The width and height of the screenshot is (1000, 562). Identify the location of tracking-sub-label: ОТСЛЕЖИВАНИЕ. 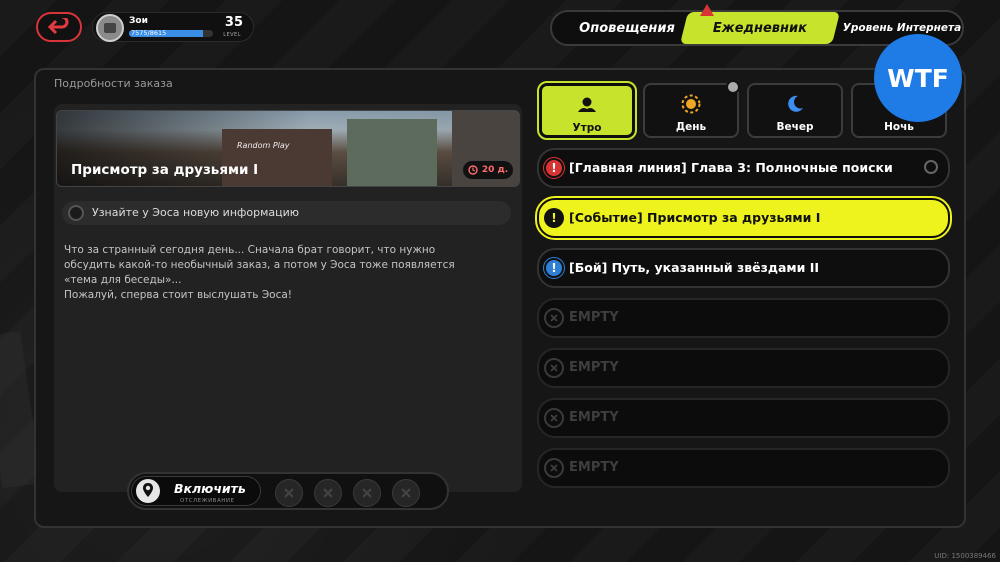
(207, 501).